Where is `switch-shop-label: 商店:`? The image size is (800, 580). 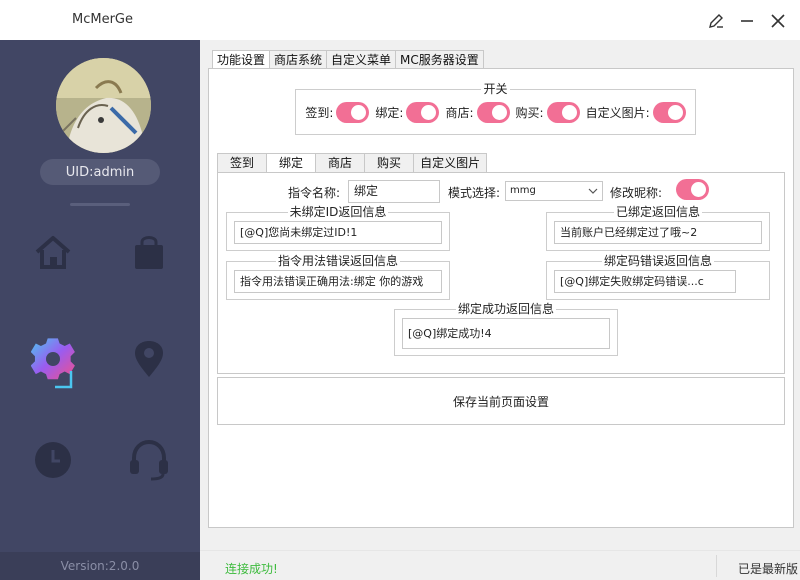
switch-shop-label: 商店: is located at coordinates (459, 113).